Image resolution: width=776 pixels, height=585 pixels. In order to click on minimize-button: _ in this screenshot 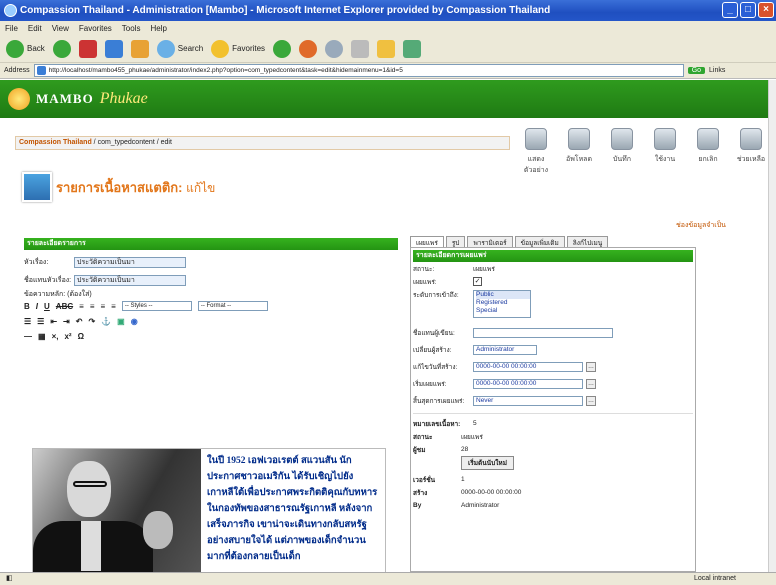, I will do `click(730, 10)`.